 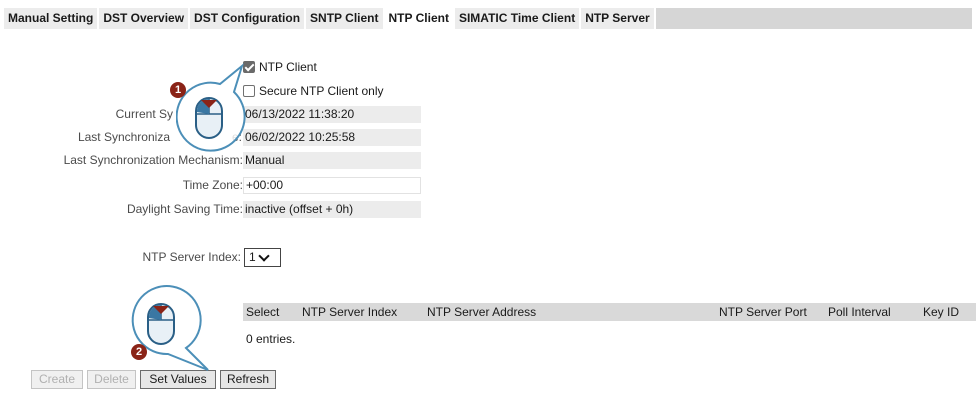 What do you see at coordinates (248, 379) in the screenshot?
I see `refresh-button: Refresh` at bounding box center [248, 379].